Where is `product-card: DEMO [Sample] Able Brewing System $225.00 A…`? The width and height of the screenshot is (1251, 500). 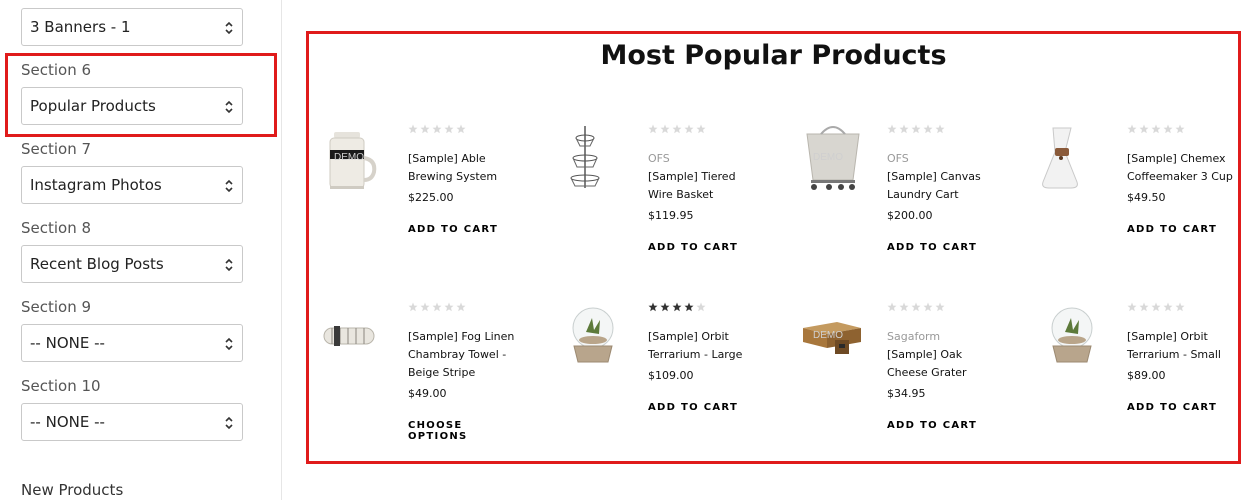 product-card: DEMO [Sample] Able Brewing System $225.00 A… is located at coordinates (435, 204).